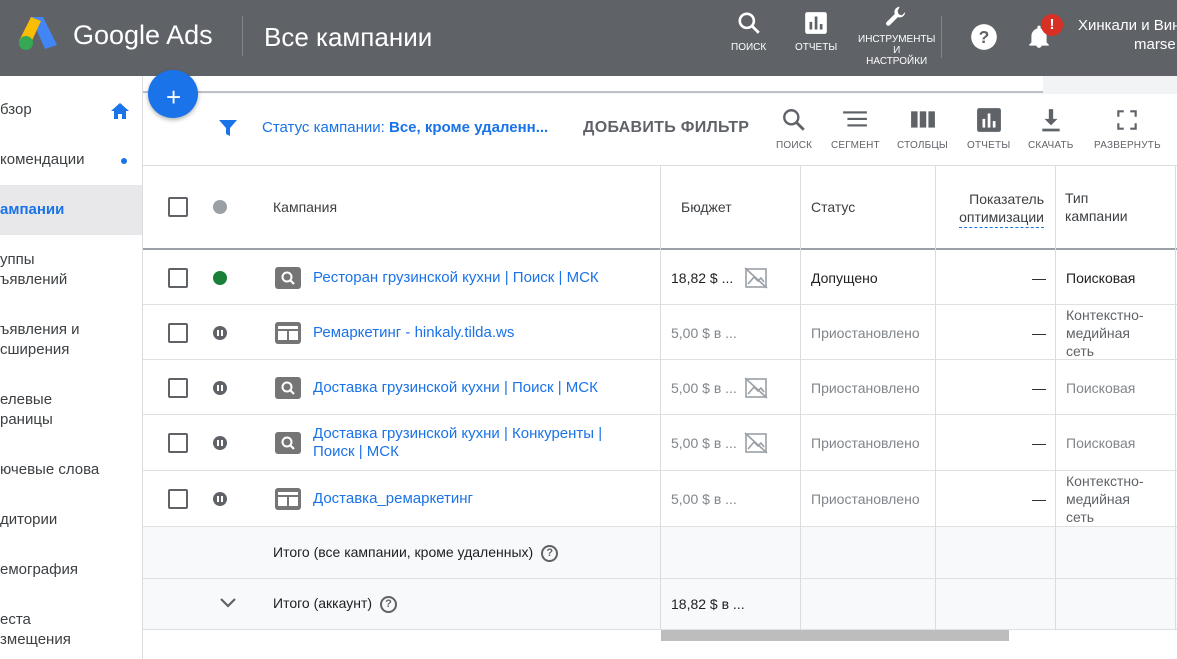  I want to click on sidebar-item-recommendations: комендации, so click(71, 160).